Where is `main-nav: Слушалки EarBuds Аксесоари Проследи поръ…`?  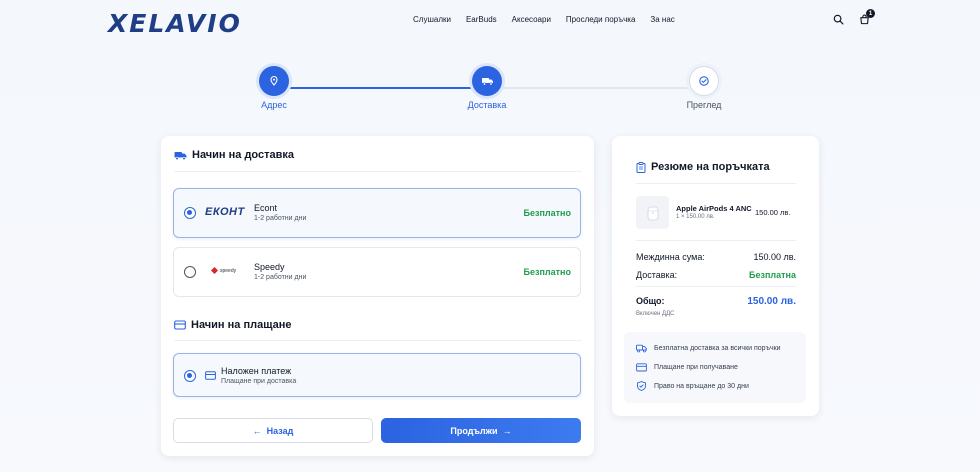 main-nav: Слушалки EarBuds Аксесоари Проследи поръ… is located at coordinates (544, 19).